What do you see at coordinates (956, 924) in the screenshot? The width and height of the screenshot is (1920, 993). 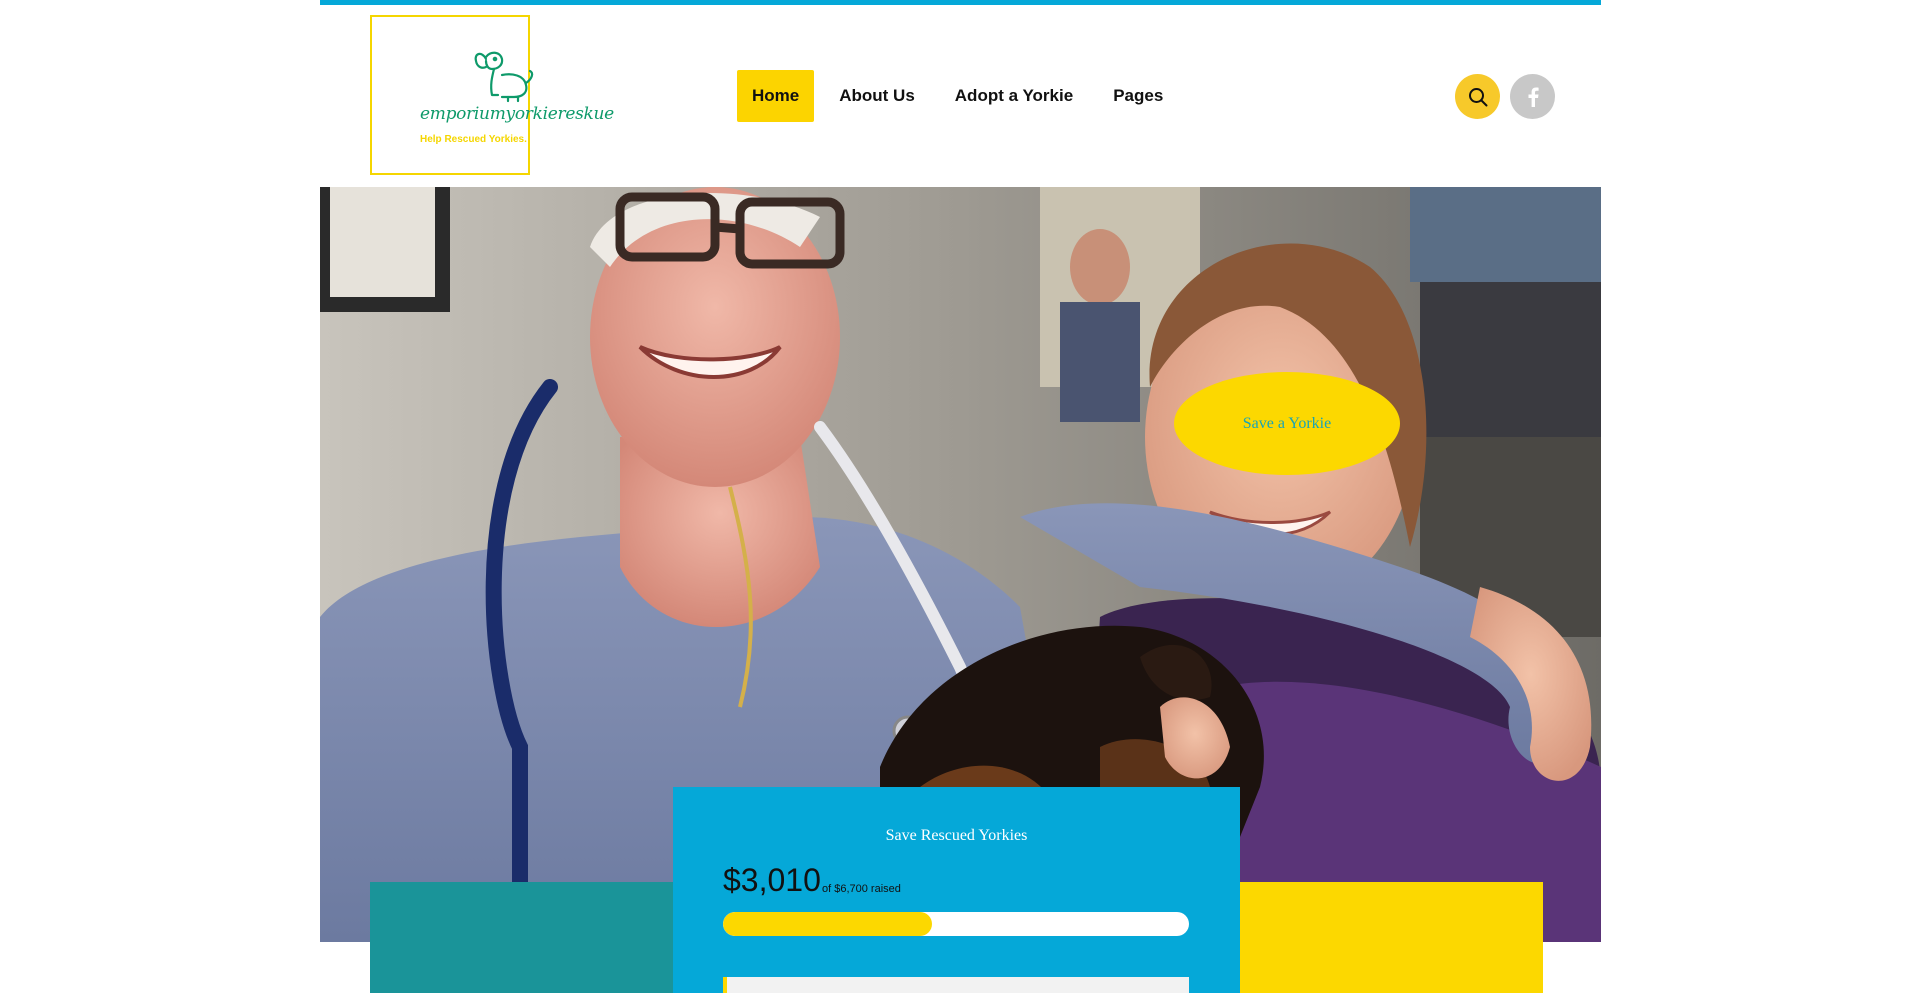 I see `donation-progress-bar` at bounding box center [956, 924].